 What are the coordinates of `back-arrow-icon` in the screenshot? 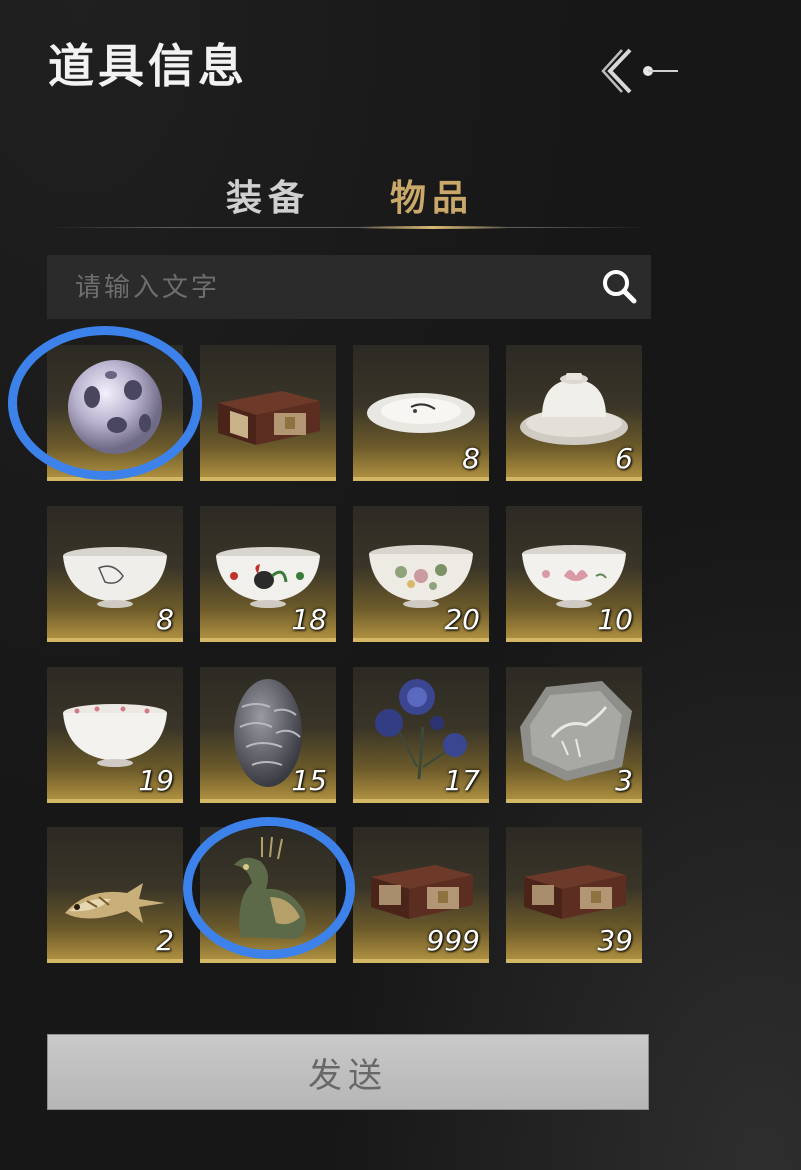 It's located at (639, 71).